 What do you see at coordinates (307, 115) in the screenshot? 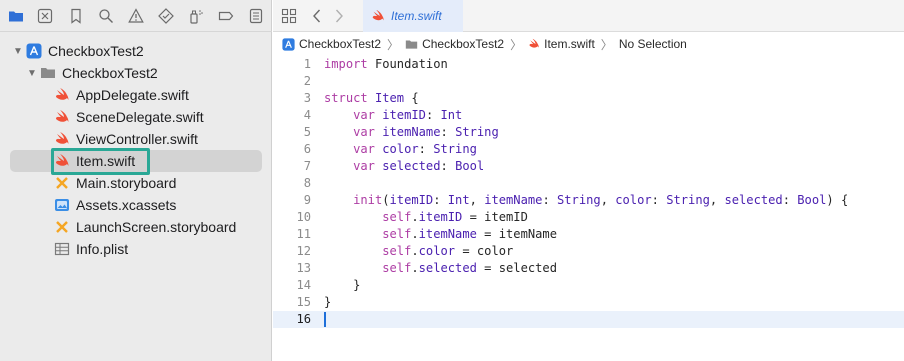
I see `line-number: 4` at bounding box center [307, 115].